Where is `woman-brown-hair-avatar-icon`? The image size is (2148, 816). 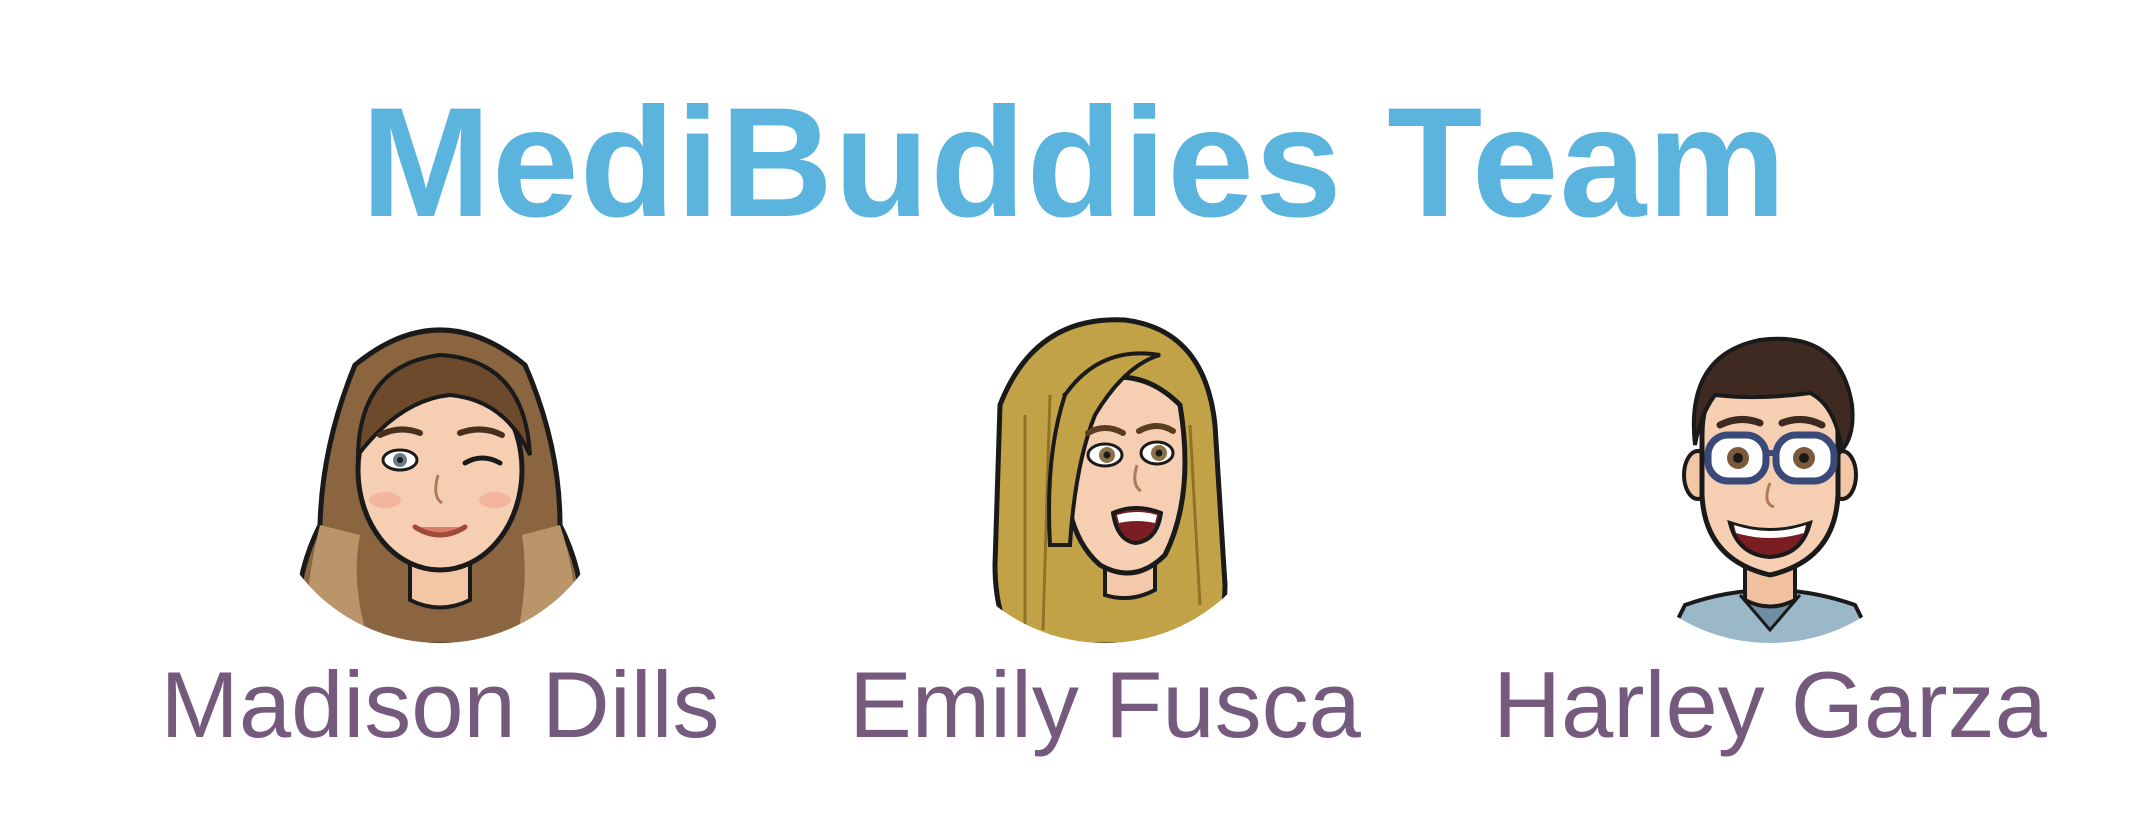 woman-brown-hair-avatar-icon is located at coordinates (440, 465).